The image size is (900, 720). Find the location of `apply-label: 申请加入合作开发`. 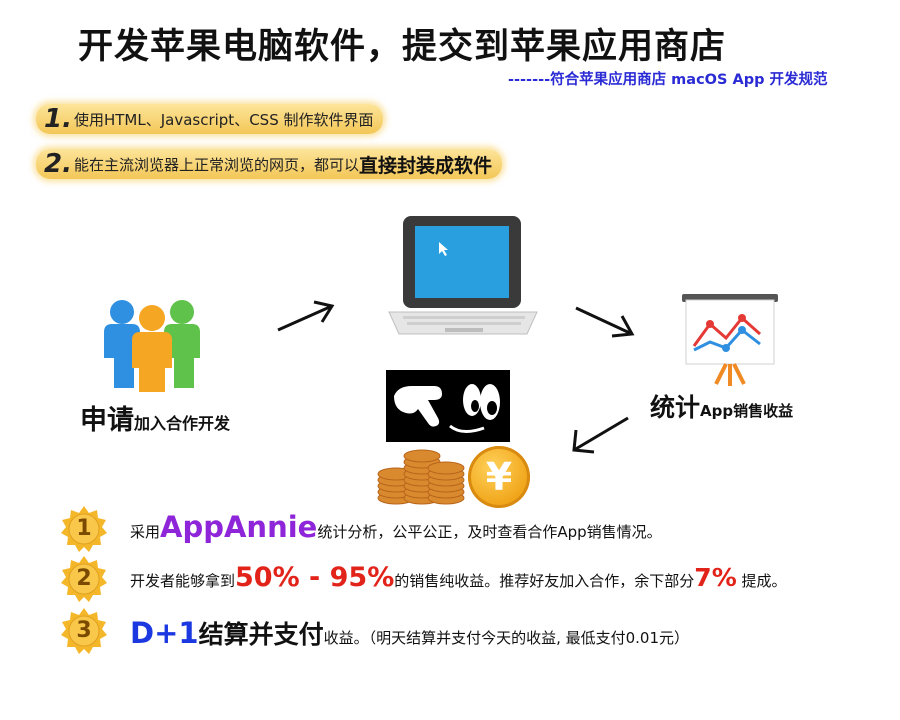

apply-label: 申请加入合作开发 is located at coordinates (155, 417).